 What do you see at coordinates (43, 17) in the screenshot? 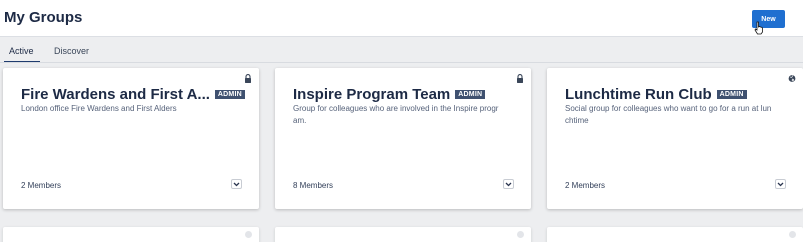
I see `page-title: My Groups` at bounding box center [43, 17].